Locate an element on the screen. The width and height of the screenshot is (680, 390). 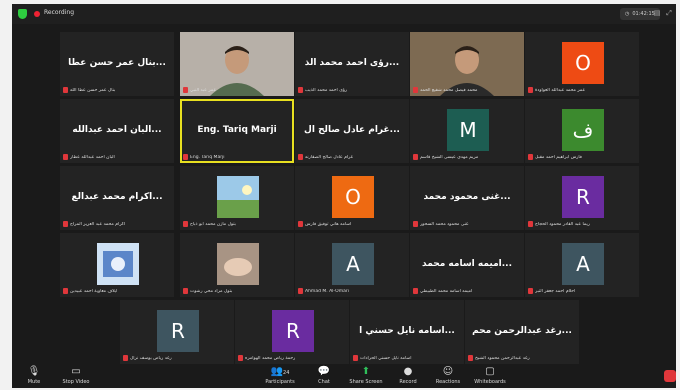
participant-caption: بتول مازن محمد ابو ذباح is located at coordinates (237, 224).